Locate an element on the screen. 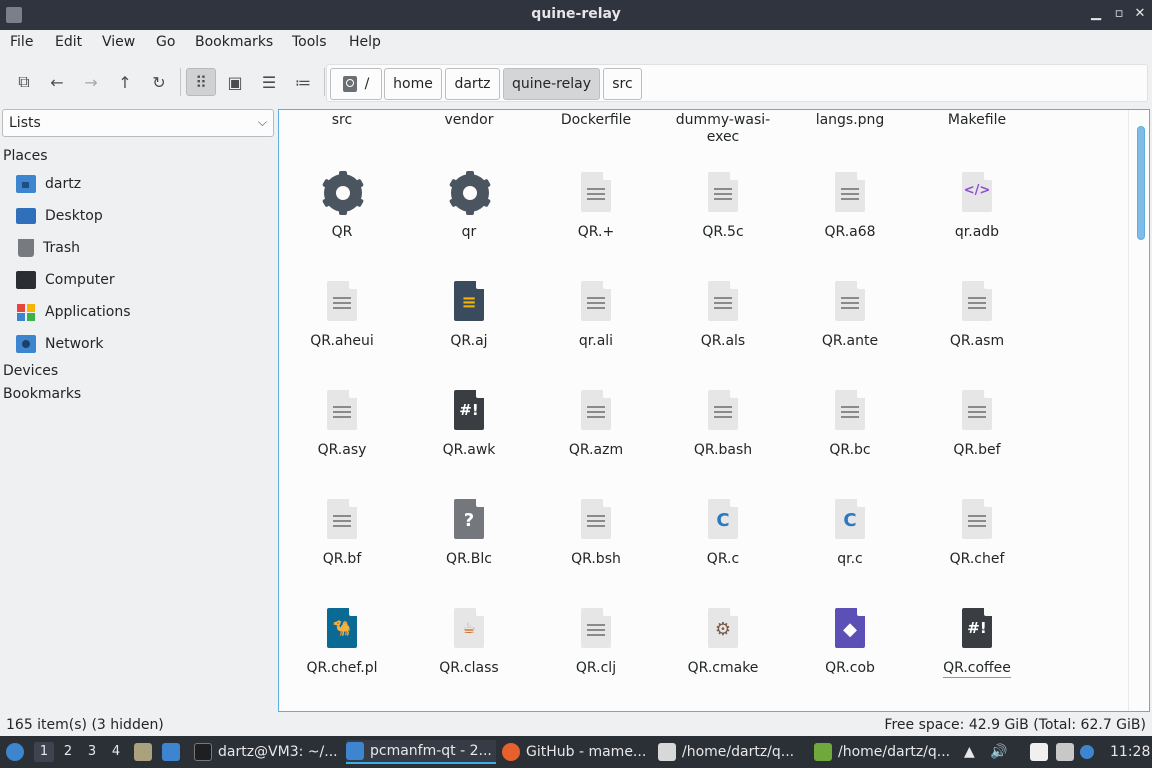 The image size is (1152, 768). file-item: ☕ QR.class is located at coordinates (469, 642).